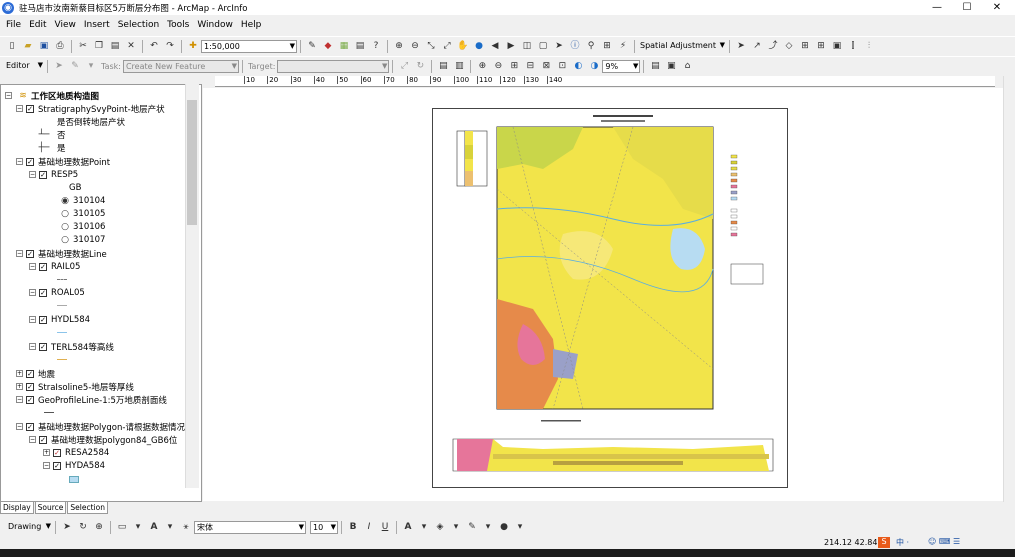 The image size is (1015, 557). What do you see at coordinates (837, 46) in the screenshot?
I see `view-link-table-icon: ▣` at bounding box center [837, 46].